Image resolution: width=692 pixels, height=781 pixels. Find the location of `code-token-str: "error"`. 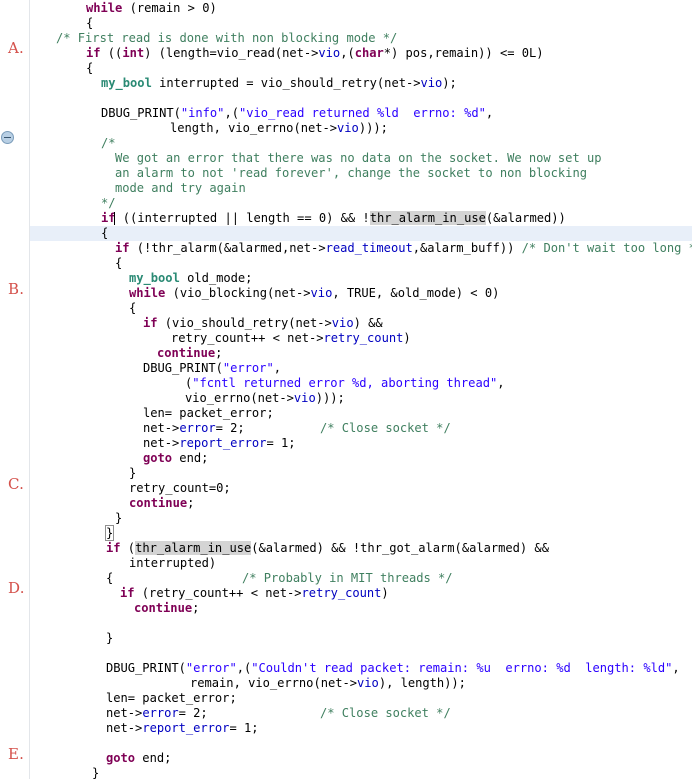

code-token-str: "error" is located at coordinates (248, 368).